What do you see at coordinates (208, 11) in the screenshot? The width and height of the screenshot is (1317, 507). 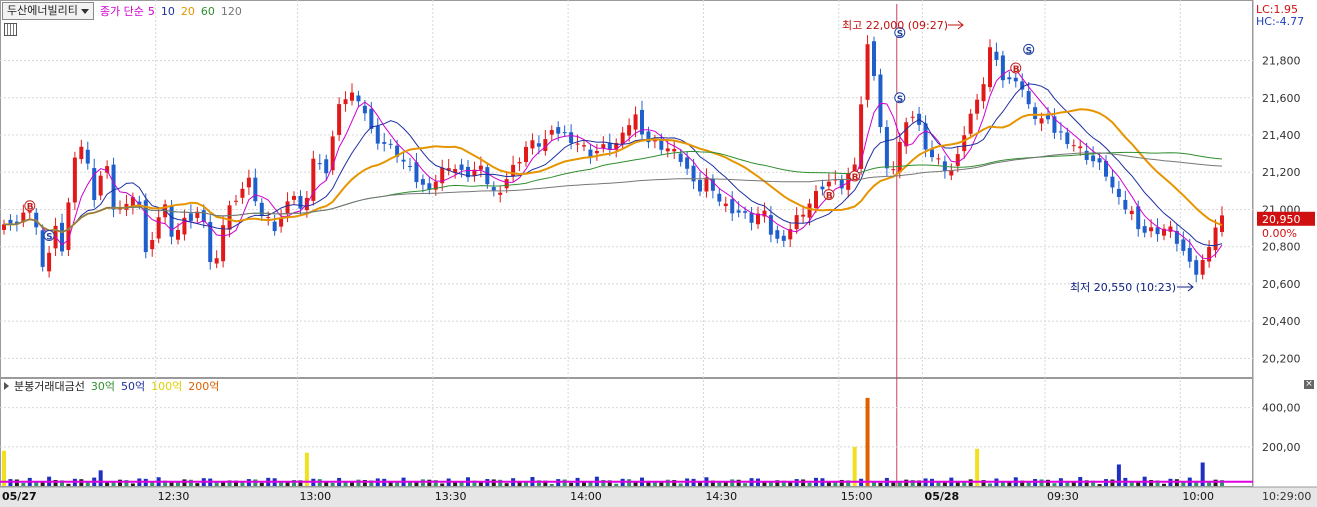 I see `ma-period-60: 60` at bounding box center [208, 11].